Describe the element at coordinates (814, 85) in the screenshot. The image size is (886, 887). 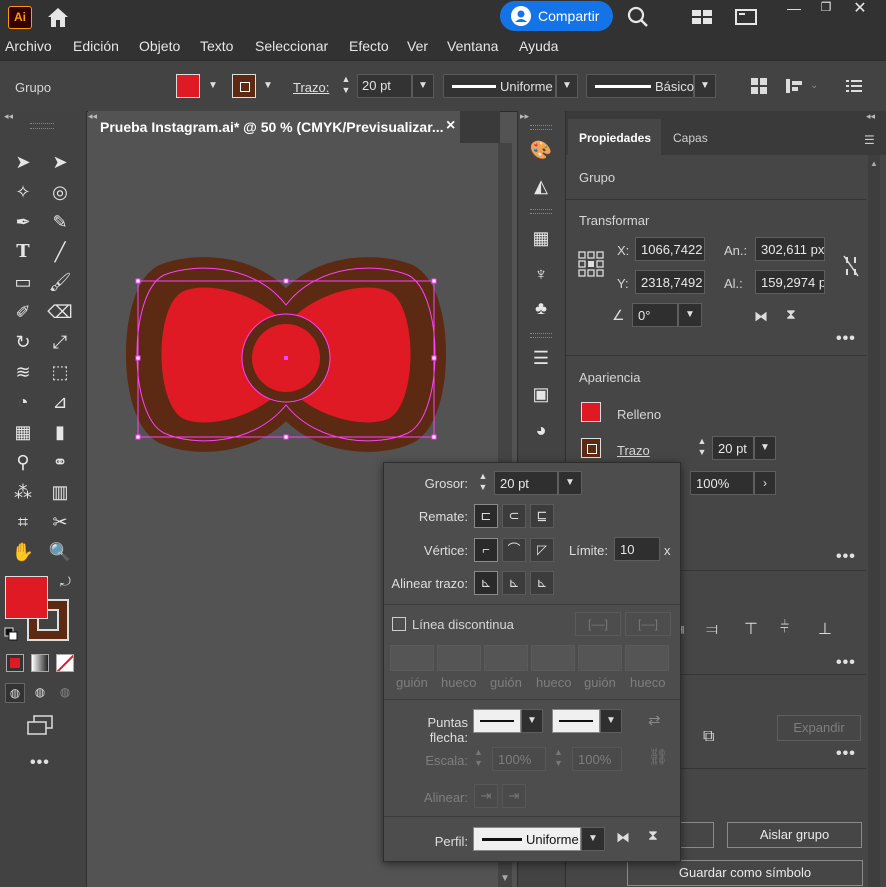
I see `chevron-down-icon: ⌄` at that location.